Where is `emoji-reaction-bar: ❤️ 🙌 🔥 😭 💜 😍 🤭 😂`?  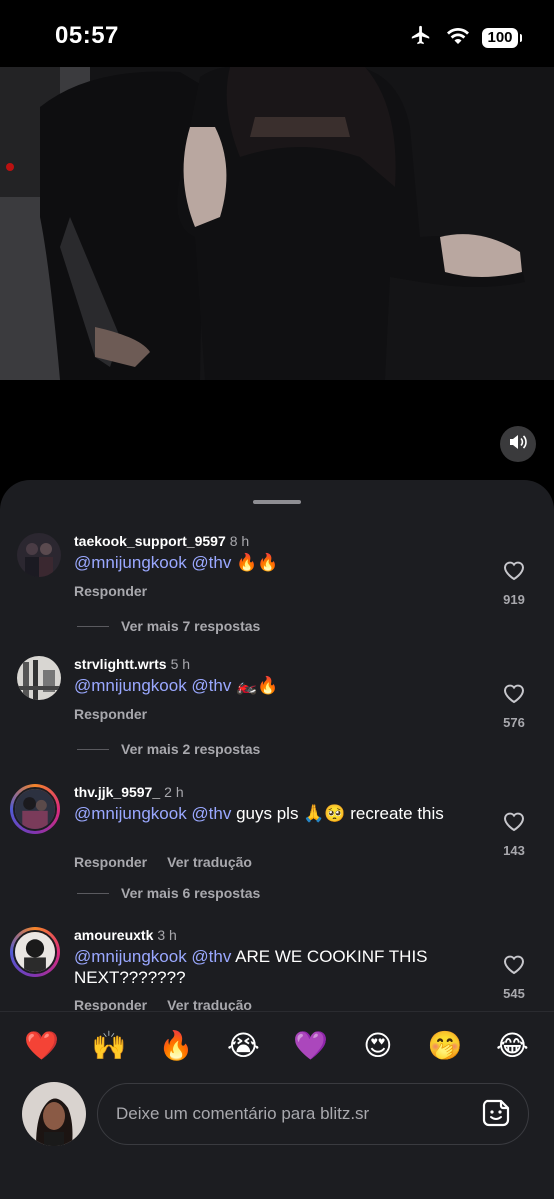
emoji-reaction-bar: ❤️ 🙌 🔥 😭 💜 😍 🤭 😂 is located at coordinates (277, 1045).